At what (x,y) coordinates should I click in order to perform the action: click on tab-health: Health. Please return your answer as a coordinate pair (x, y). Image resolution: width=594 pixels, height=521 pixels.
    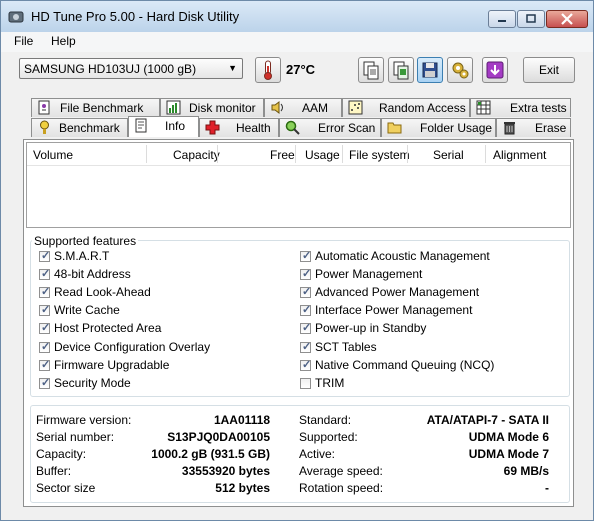
    Looking at the image, I should click on (239, 127).